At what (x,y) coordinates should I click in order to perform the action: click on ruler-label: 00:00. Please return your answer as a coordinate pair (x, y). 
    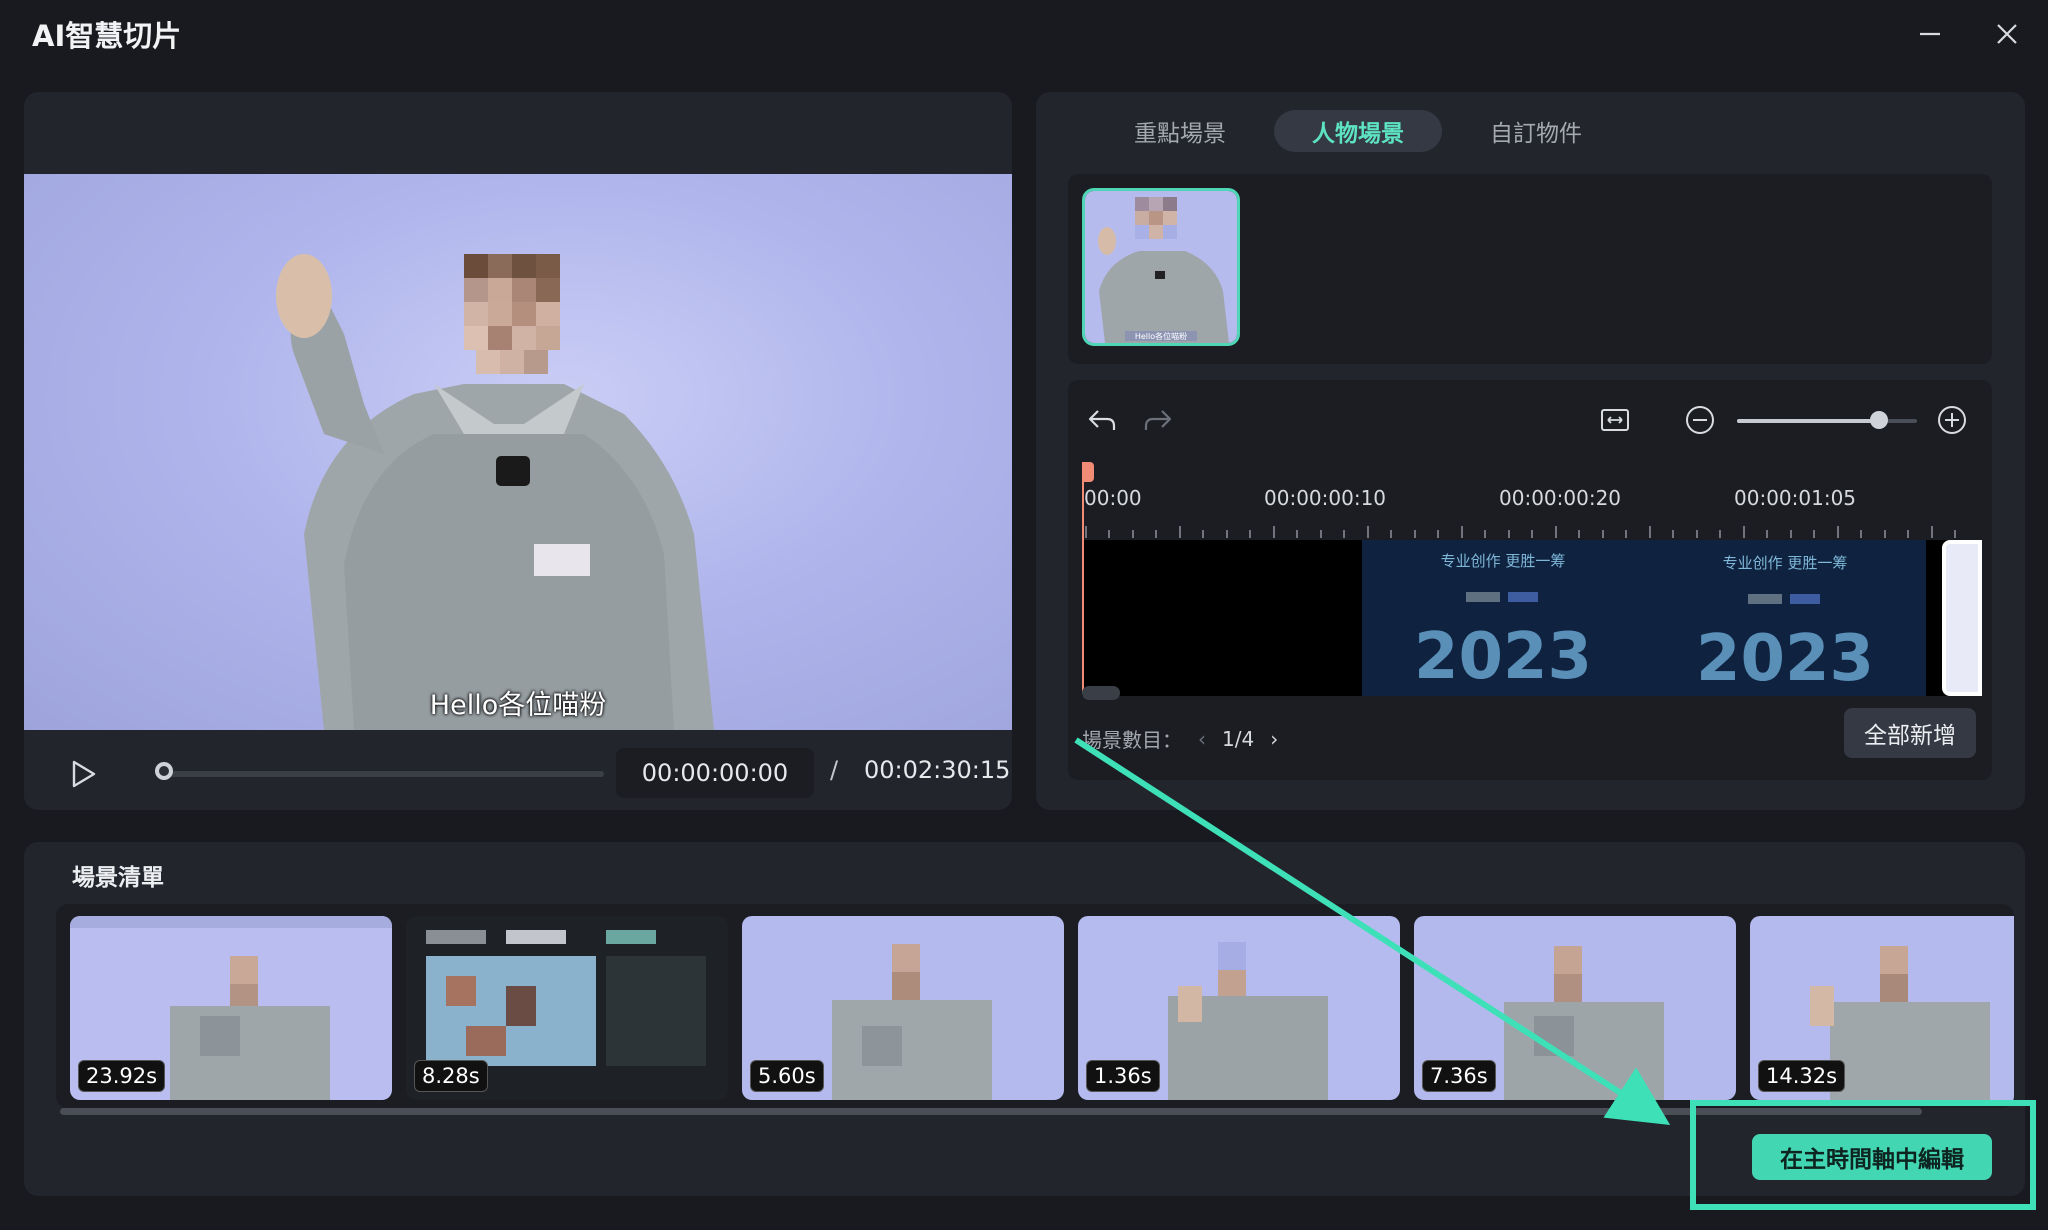
    Looking at the image, I should click on (1113, 498).